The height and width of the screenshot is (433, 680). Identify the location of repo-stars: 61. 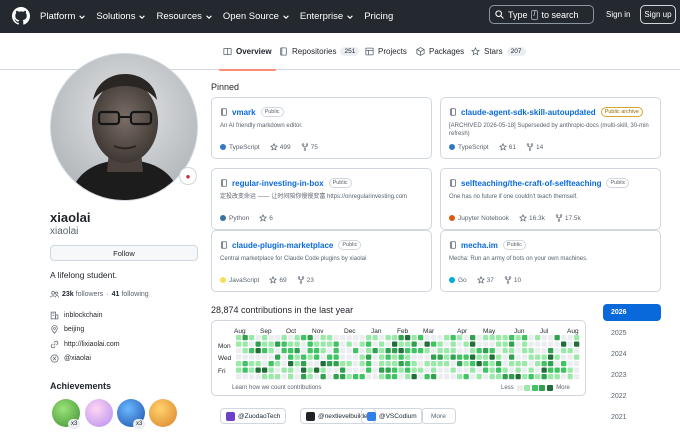
(507, 147).